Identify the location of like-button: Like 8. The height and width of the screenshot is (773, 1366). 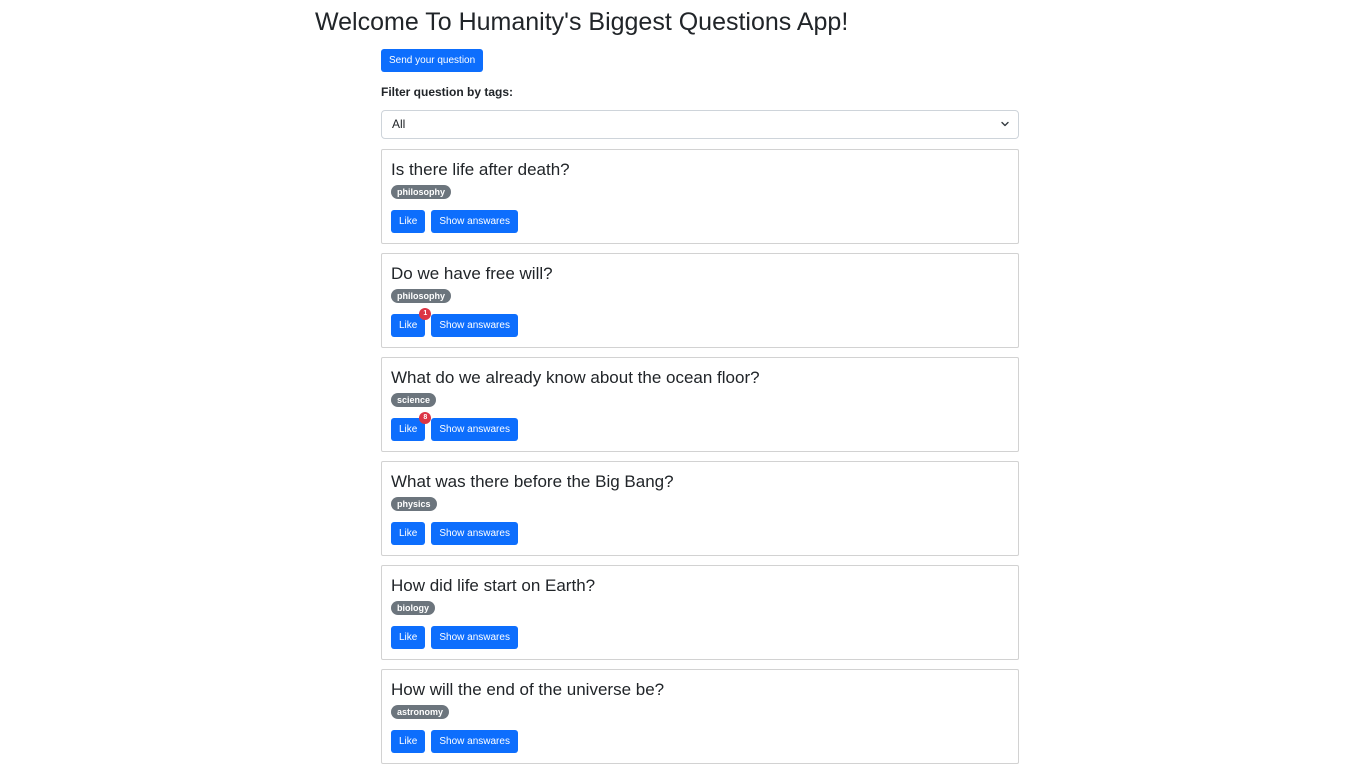
(411, 426).